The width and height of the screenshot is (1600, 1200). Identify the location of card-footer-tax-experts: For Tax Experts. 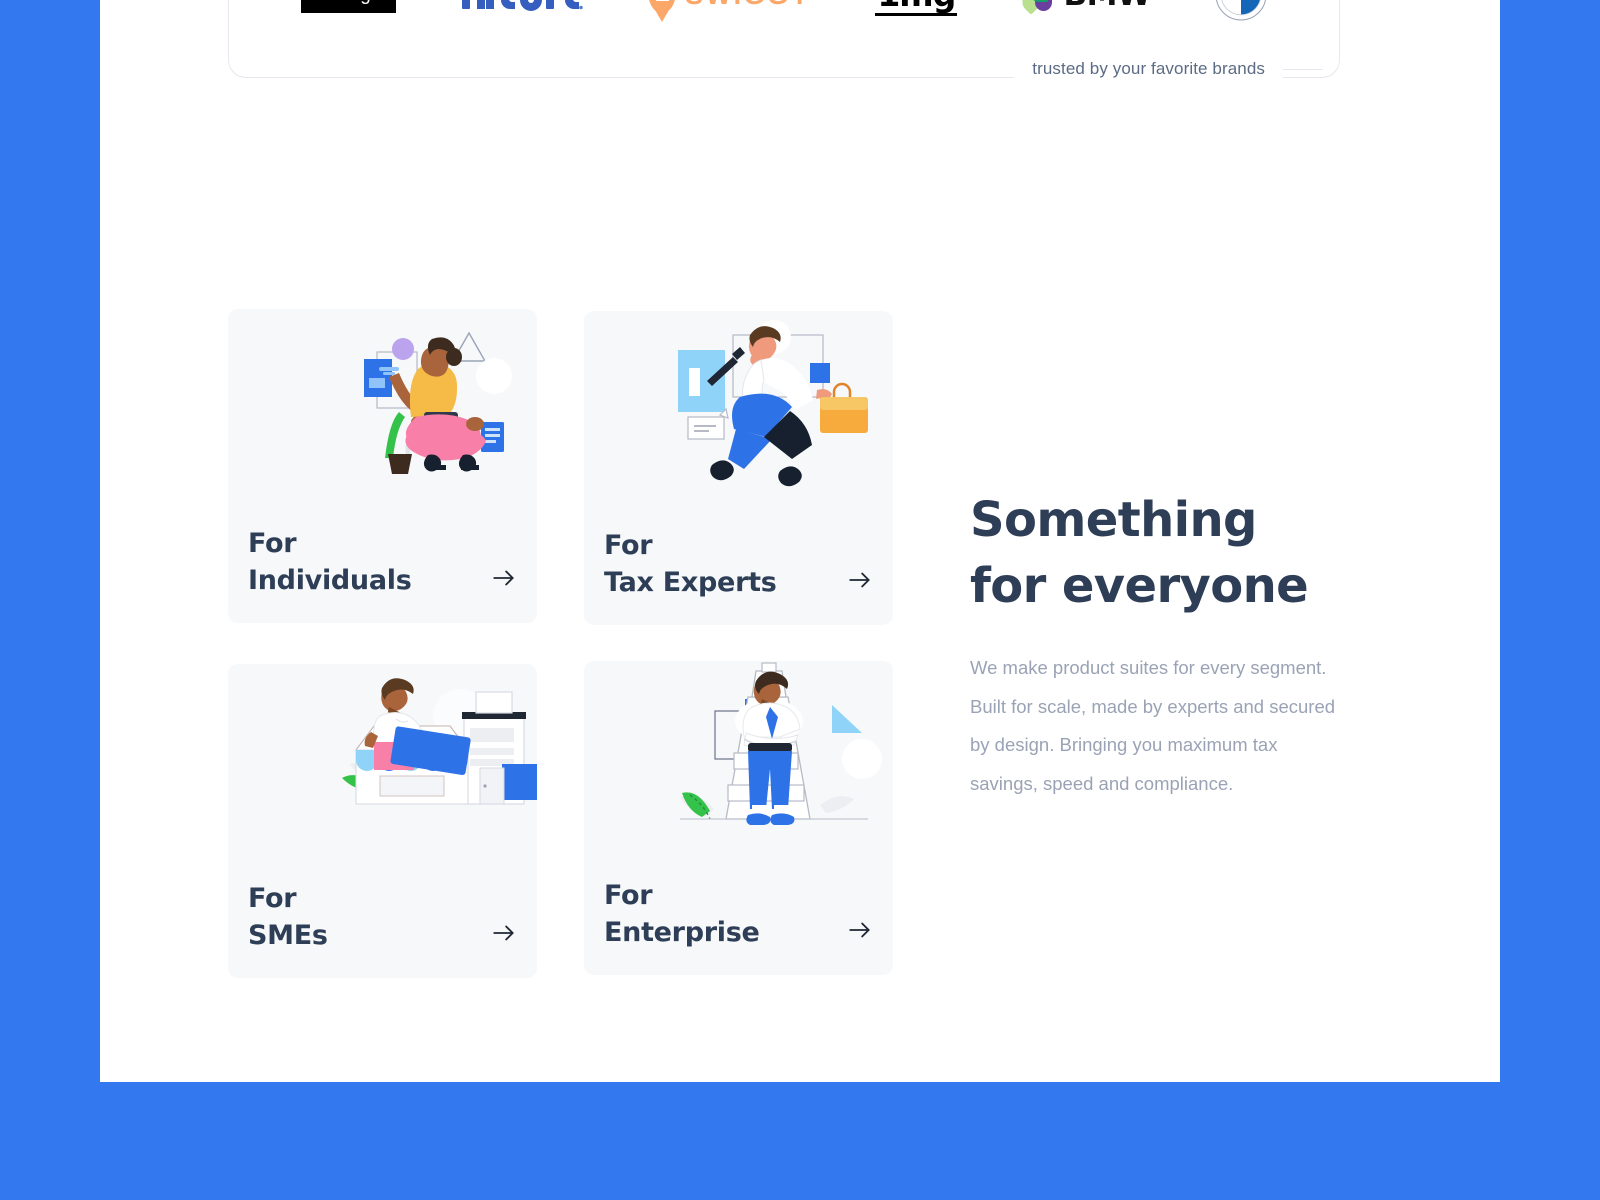
(738, 576).